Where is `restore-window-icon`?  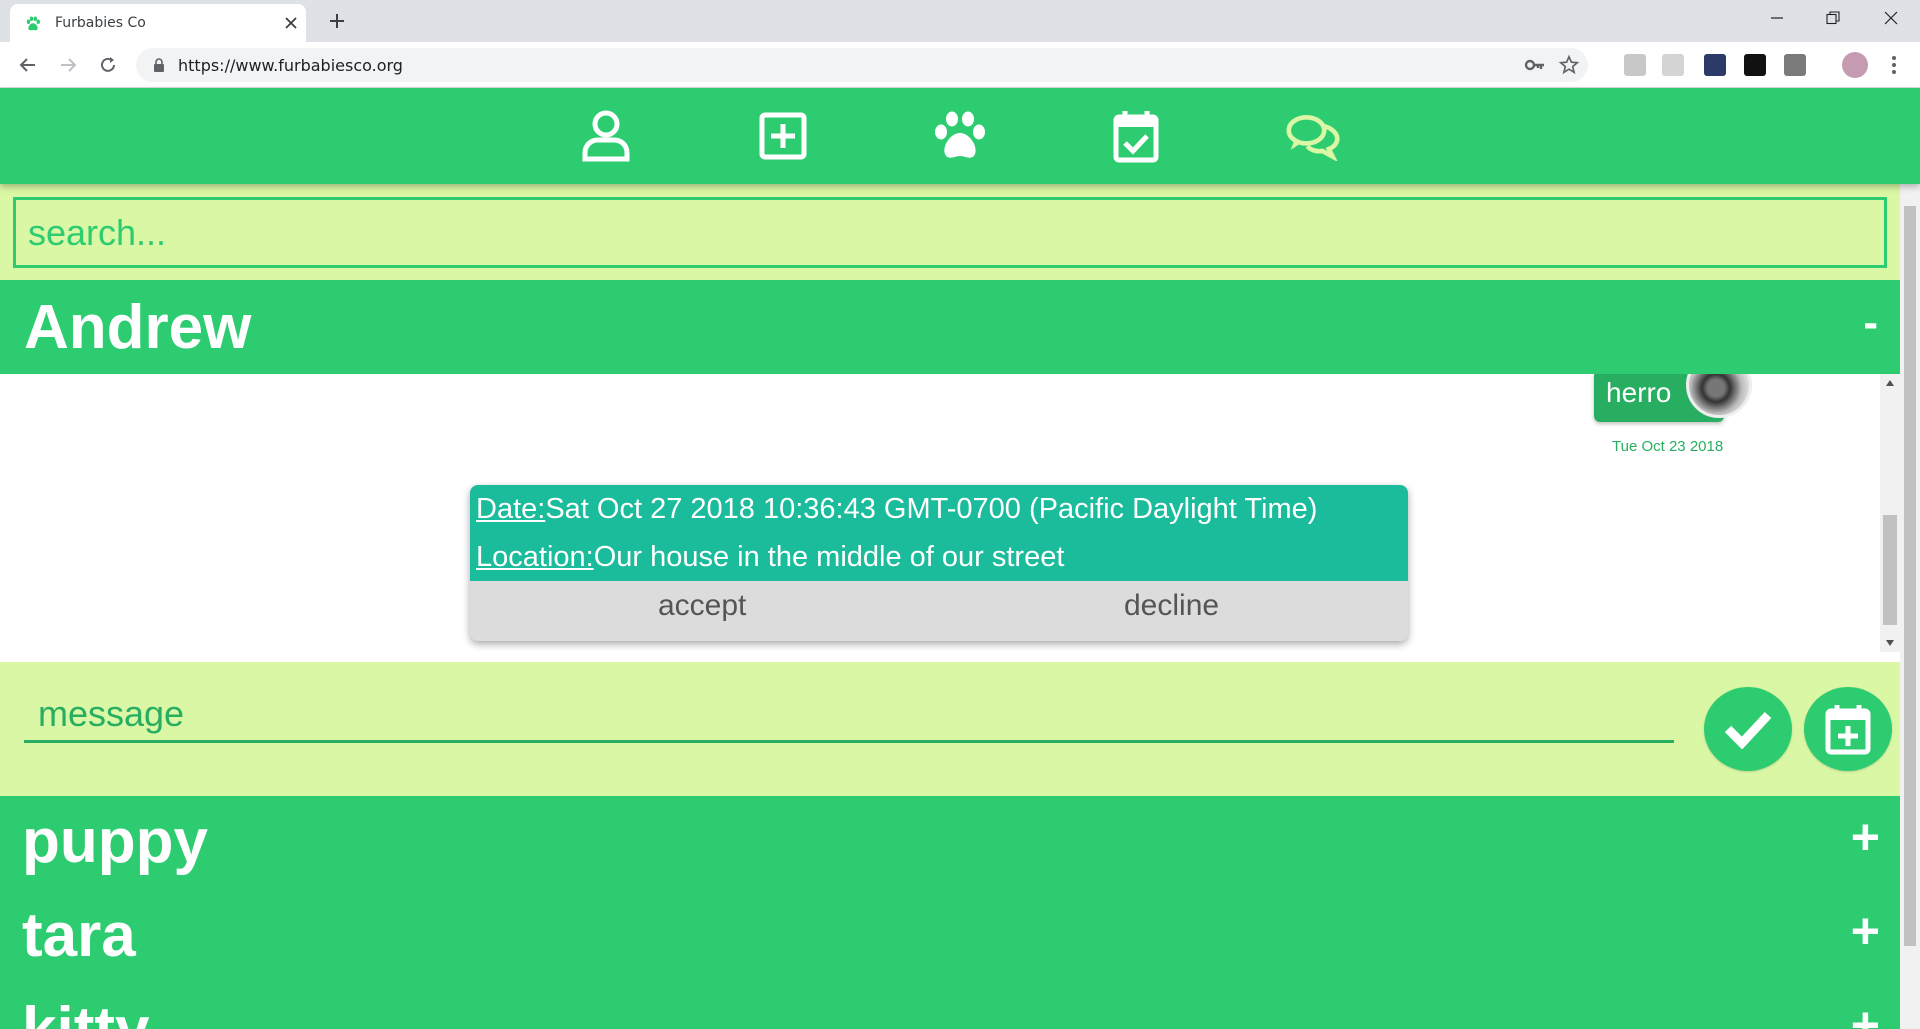
restore-window-icon is located at coordinates (1833, 18).